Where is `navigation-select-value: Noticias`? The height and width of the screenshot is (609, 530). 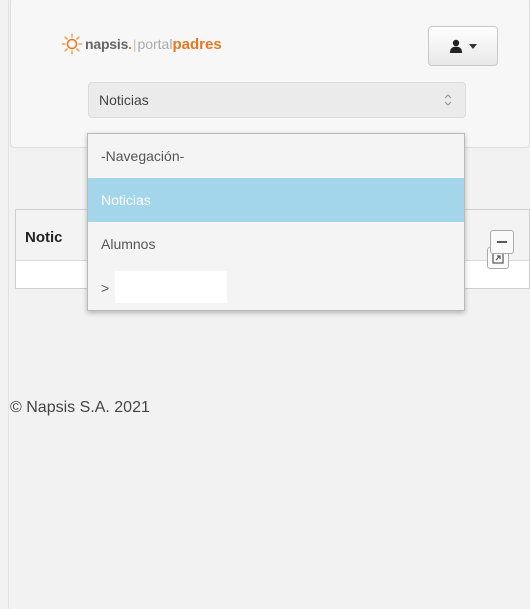 navigation-select-value: Noticias is located at coordinates (124, 100).